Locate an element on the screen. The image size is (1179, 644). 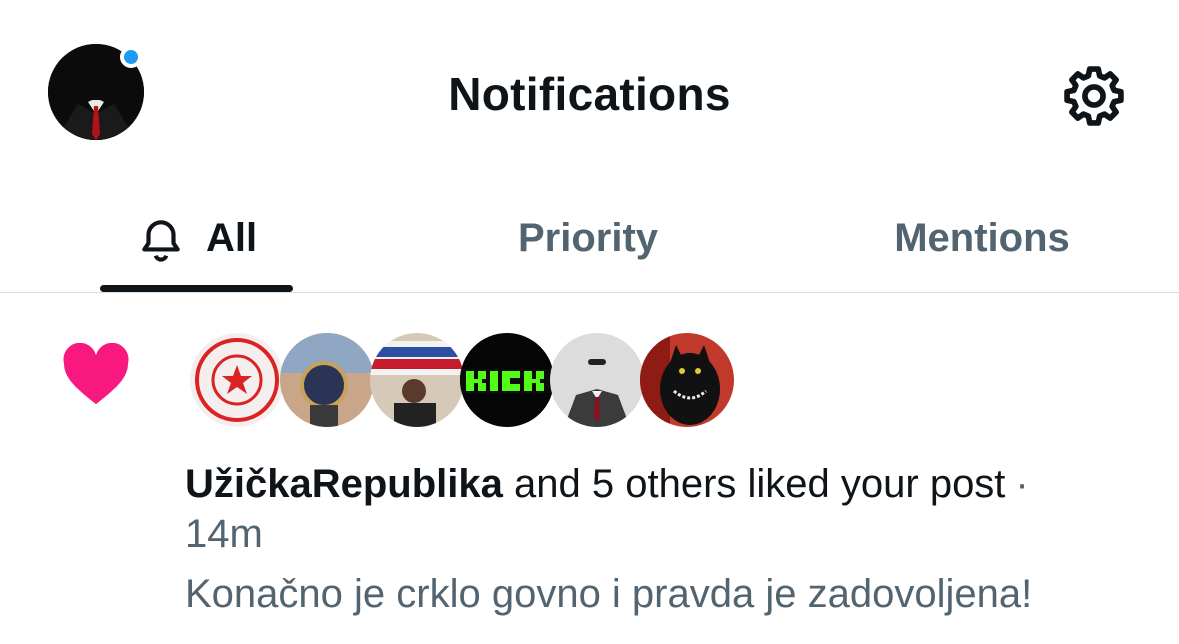
liker-avatar-watch is located at coordinates (327, 380).